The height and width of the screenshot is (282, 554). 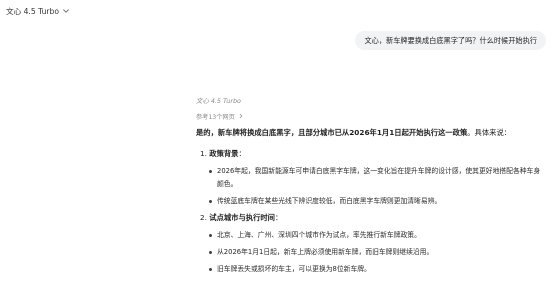 I want to click on model-selector-label: 文心 4.5 Turbo, so click(x=32, y=11).